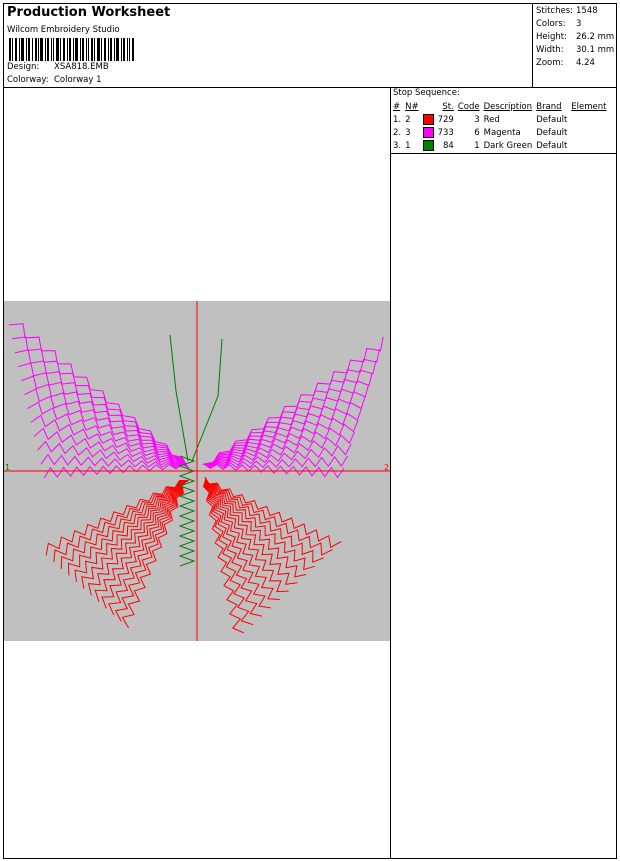 The width and height of the screenshot is (620, 861). Describe the element at coordinates (63, 30) in the screenshot. I see `product-name: Wilcom Embroidery Studio` at that location.